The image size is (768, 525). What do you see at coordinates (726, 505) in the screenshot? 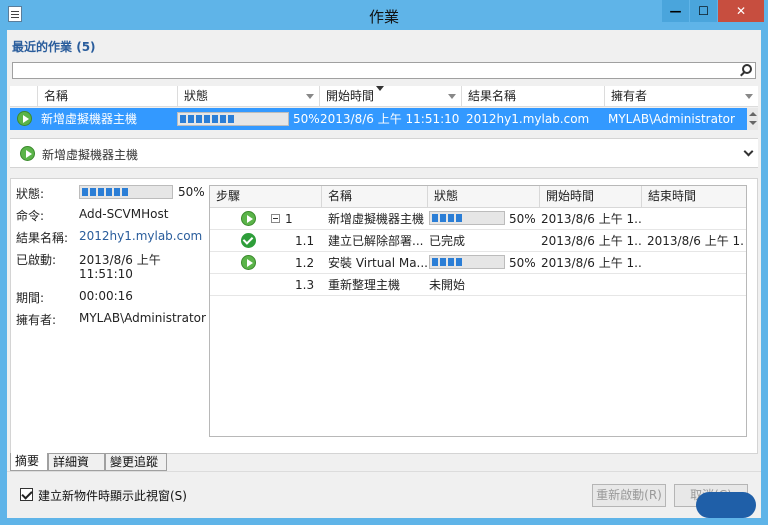
I see `itbang-watermark-logo` at bounding box center [726, 505].